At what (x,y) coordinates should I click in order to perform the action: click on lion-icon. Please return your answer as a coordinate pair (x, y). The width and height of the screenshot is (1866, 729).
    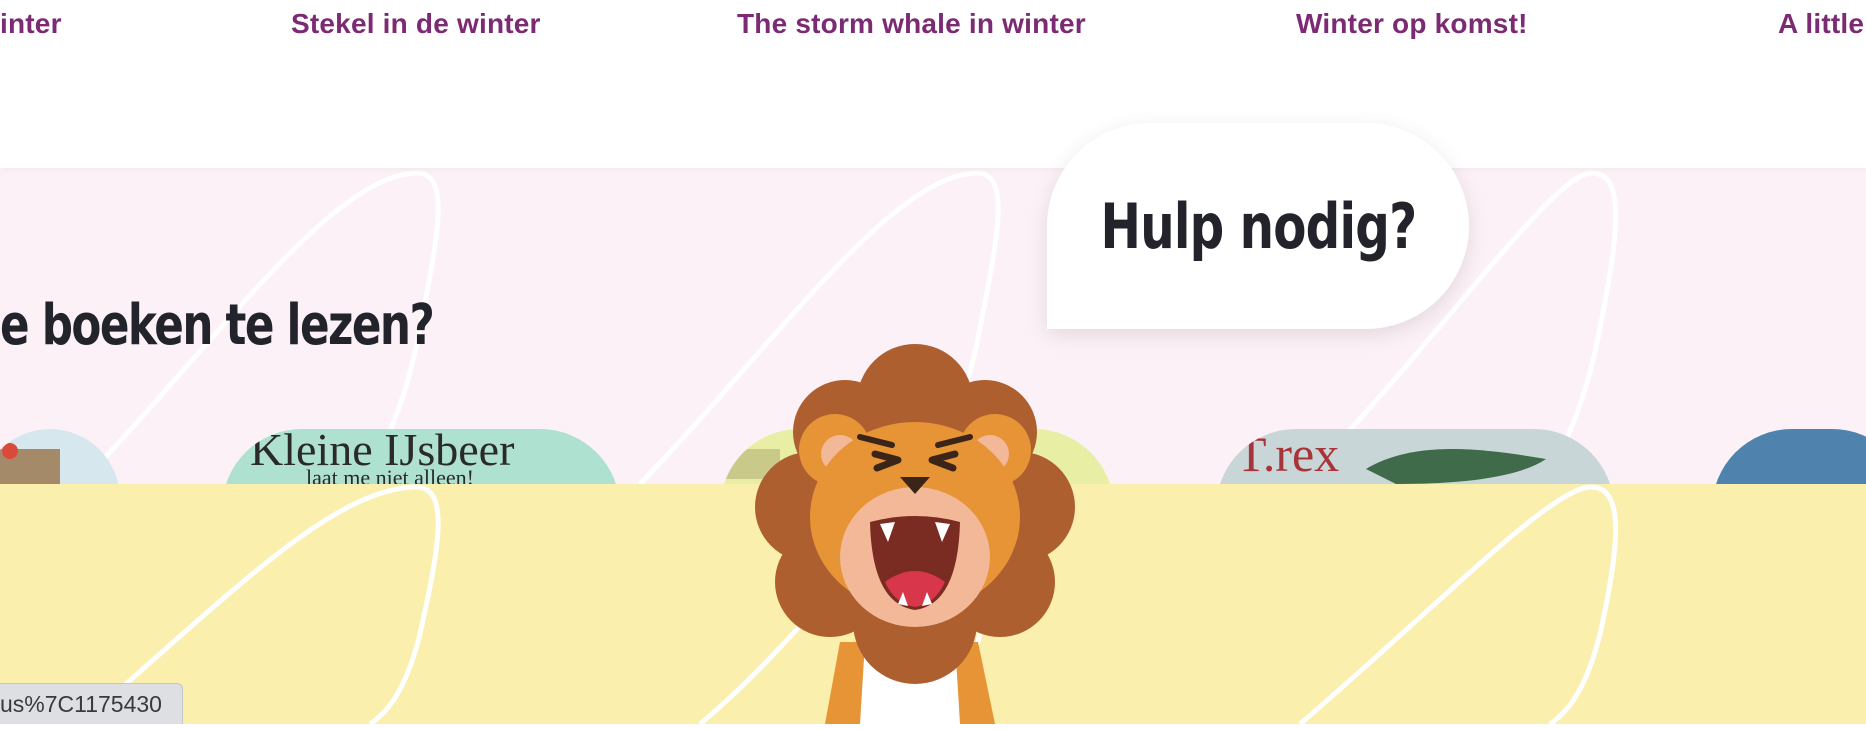
    Looking at the image, I should click on (920, 535).